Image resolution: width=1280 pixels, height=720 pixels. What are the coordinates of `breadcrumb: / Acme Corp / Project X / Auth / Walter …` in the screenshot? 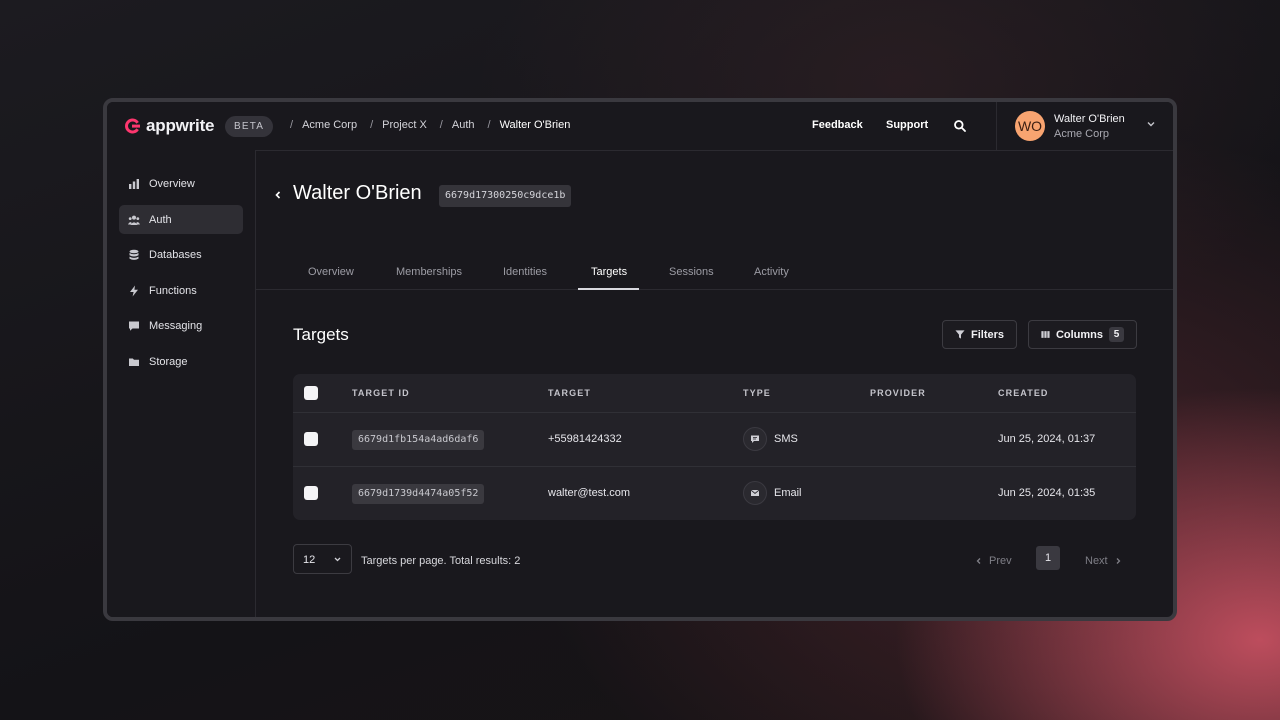 It's located at (436, 125).